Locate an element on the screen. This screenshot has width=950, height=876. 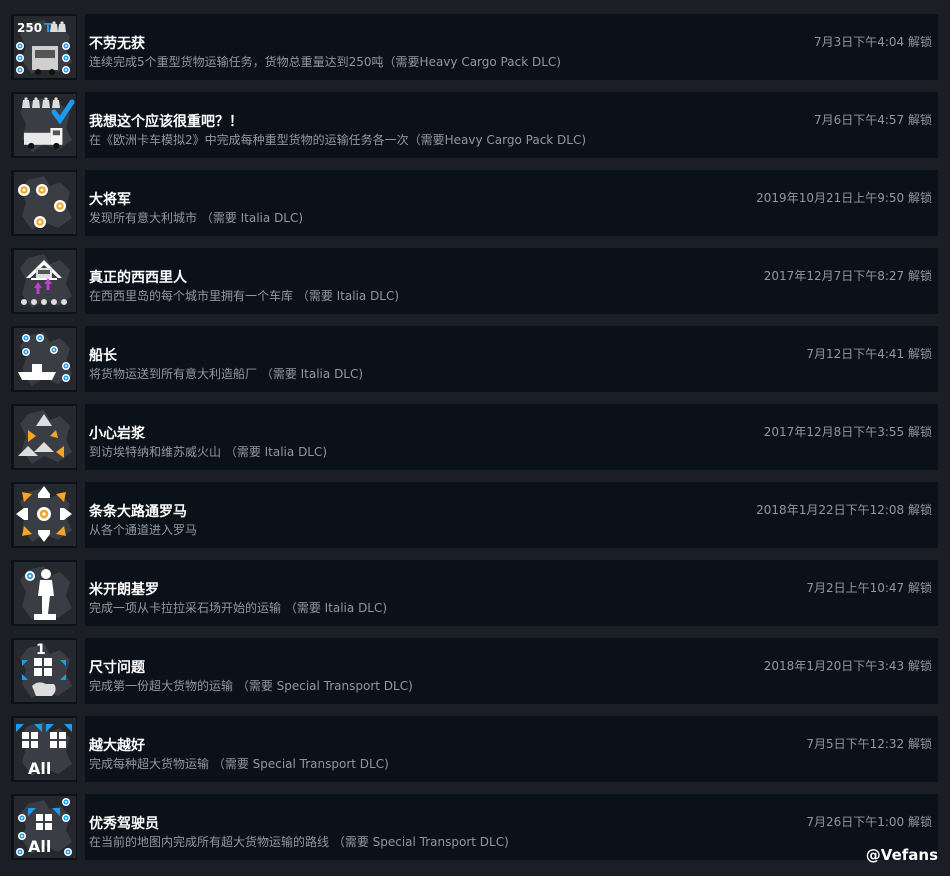
unlock-date: 7月2日上午10:47 解锁 is located at coordinates (869, 588).